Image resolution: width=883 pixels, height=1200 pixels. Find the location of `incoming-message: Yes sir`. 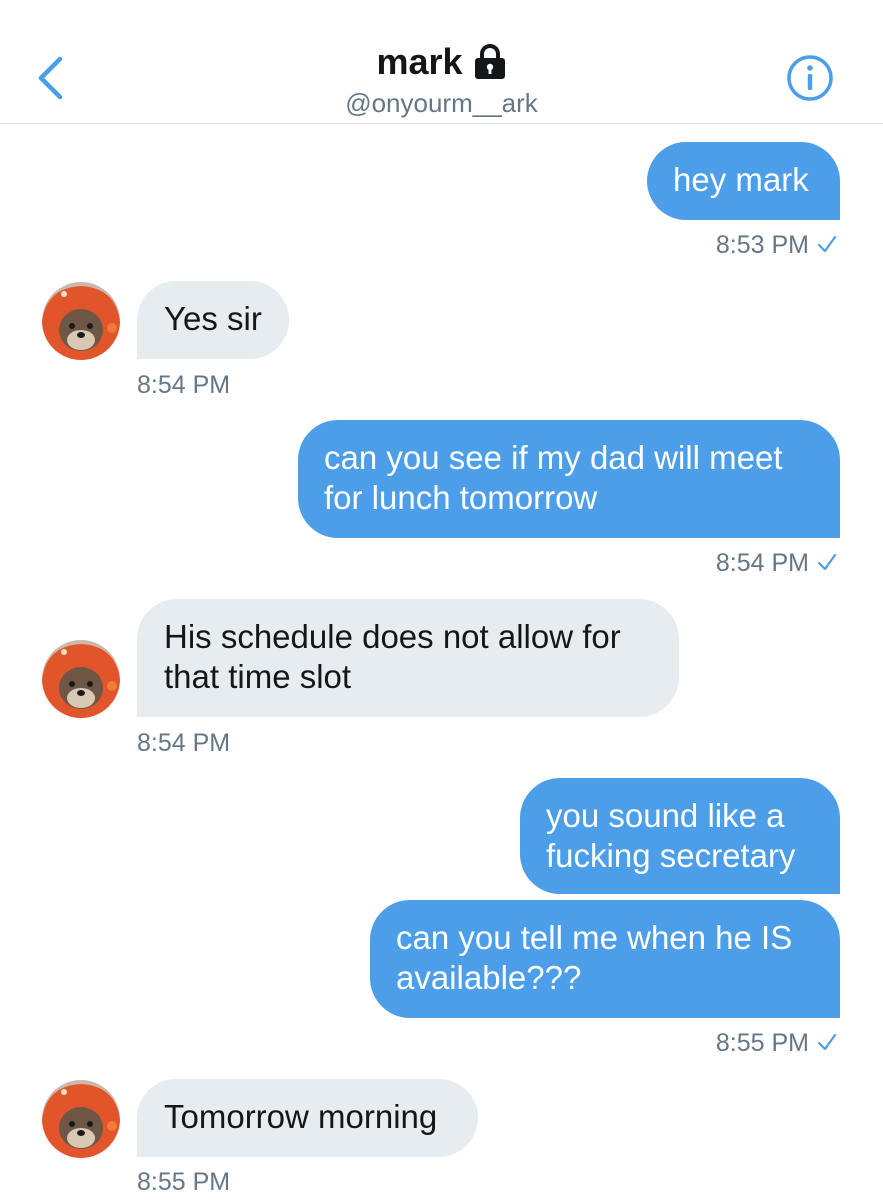

incoming-message: Yes sir is located at coordinates (213, 320).